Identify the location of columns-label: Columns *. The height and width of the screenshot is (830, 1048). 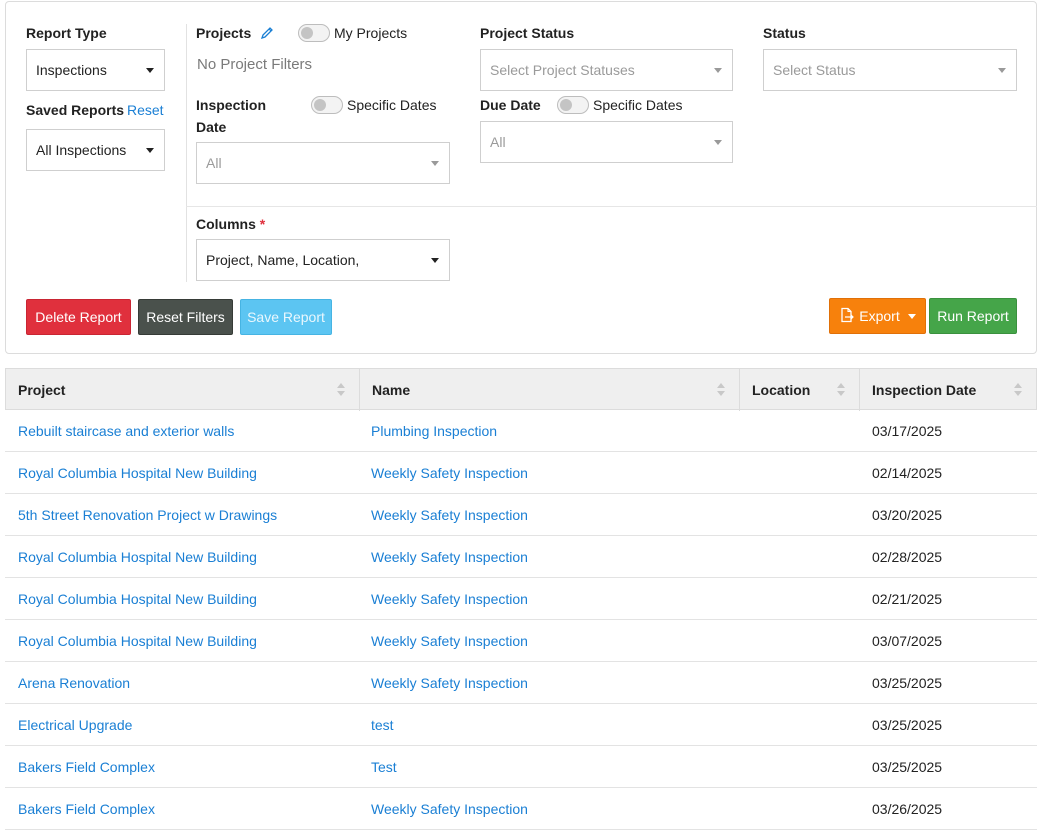
(230, 224).